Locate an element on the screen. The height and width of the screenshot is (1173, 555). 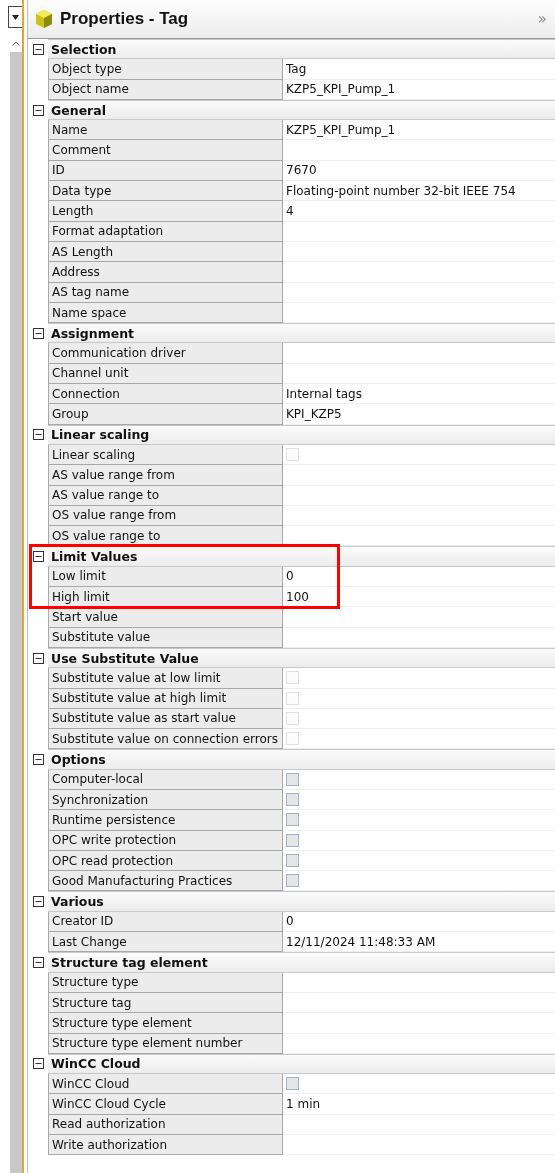
property-label: AS value range from is located at coordinates (165, 475).